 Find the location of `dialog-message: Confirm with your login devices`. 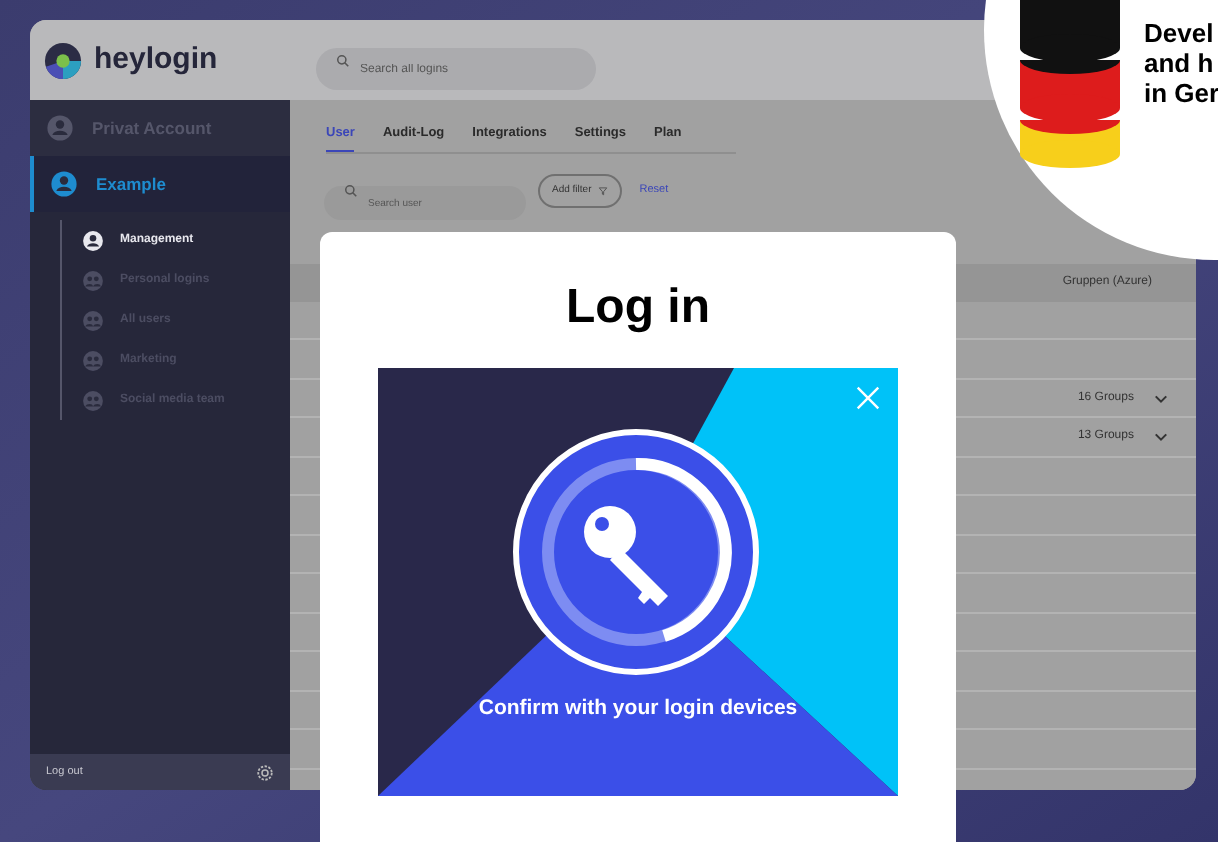

dialog-message: Confirm with your login devices is located at coordinates (638, 709).